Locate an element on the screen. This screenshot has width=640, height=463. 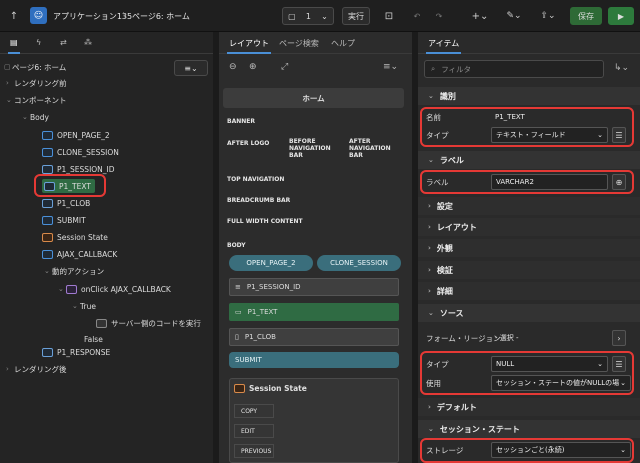
region-slot-copy: COPY is located at coordinates (254, 411).